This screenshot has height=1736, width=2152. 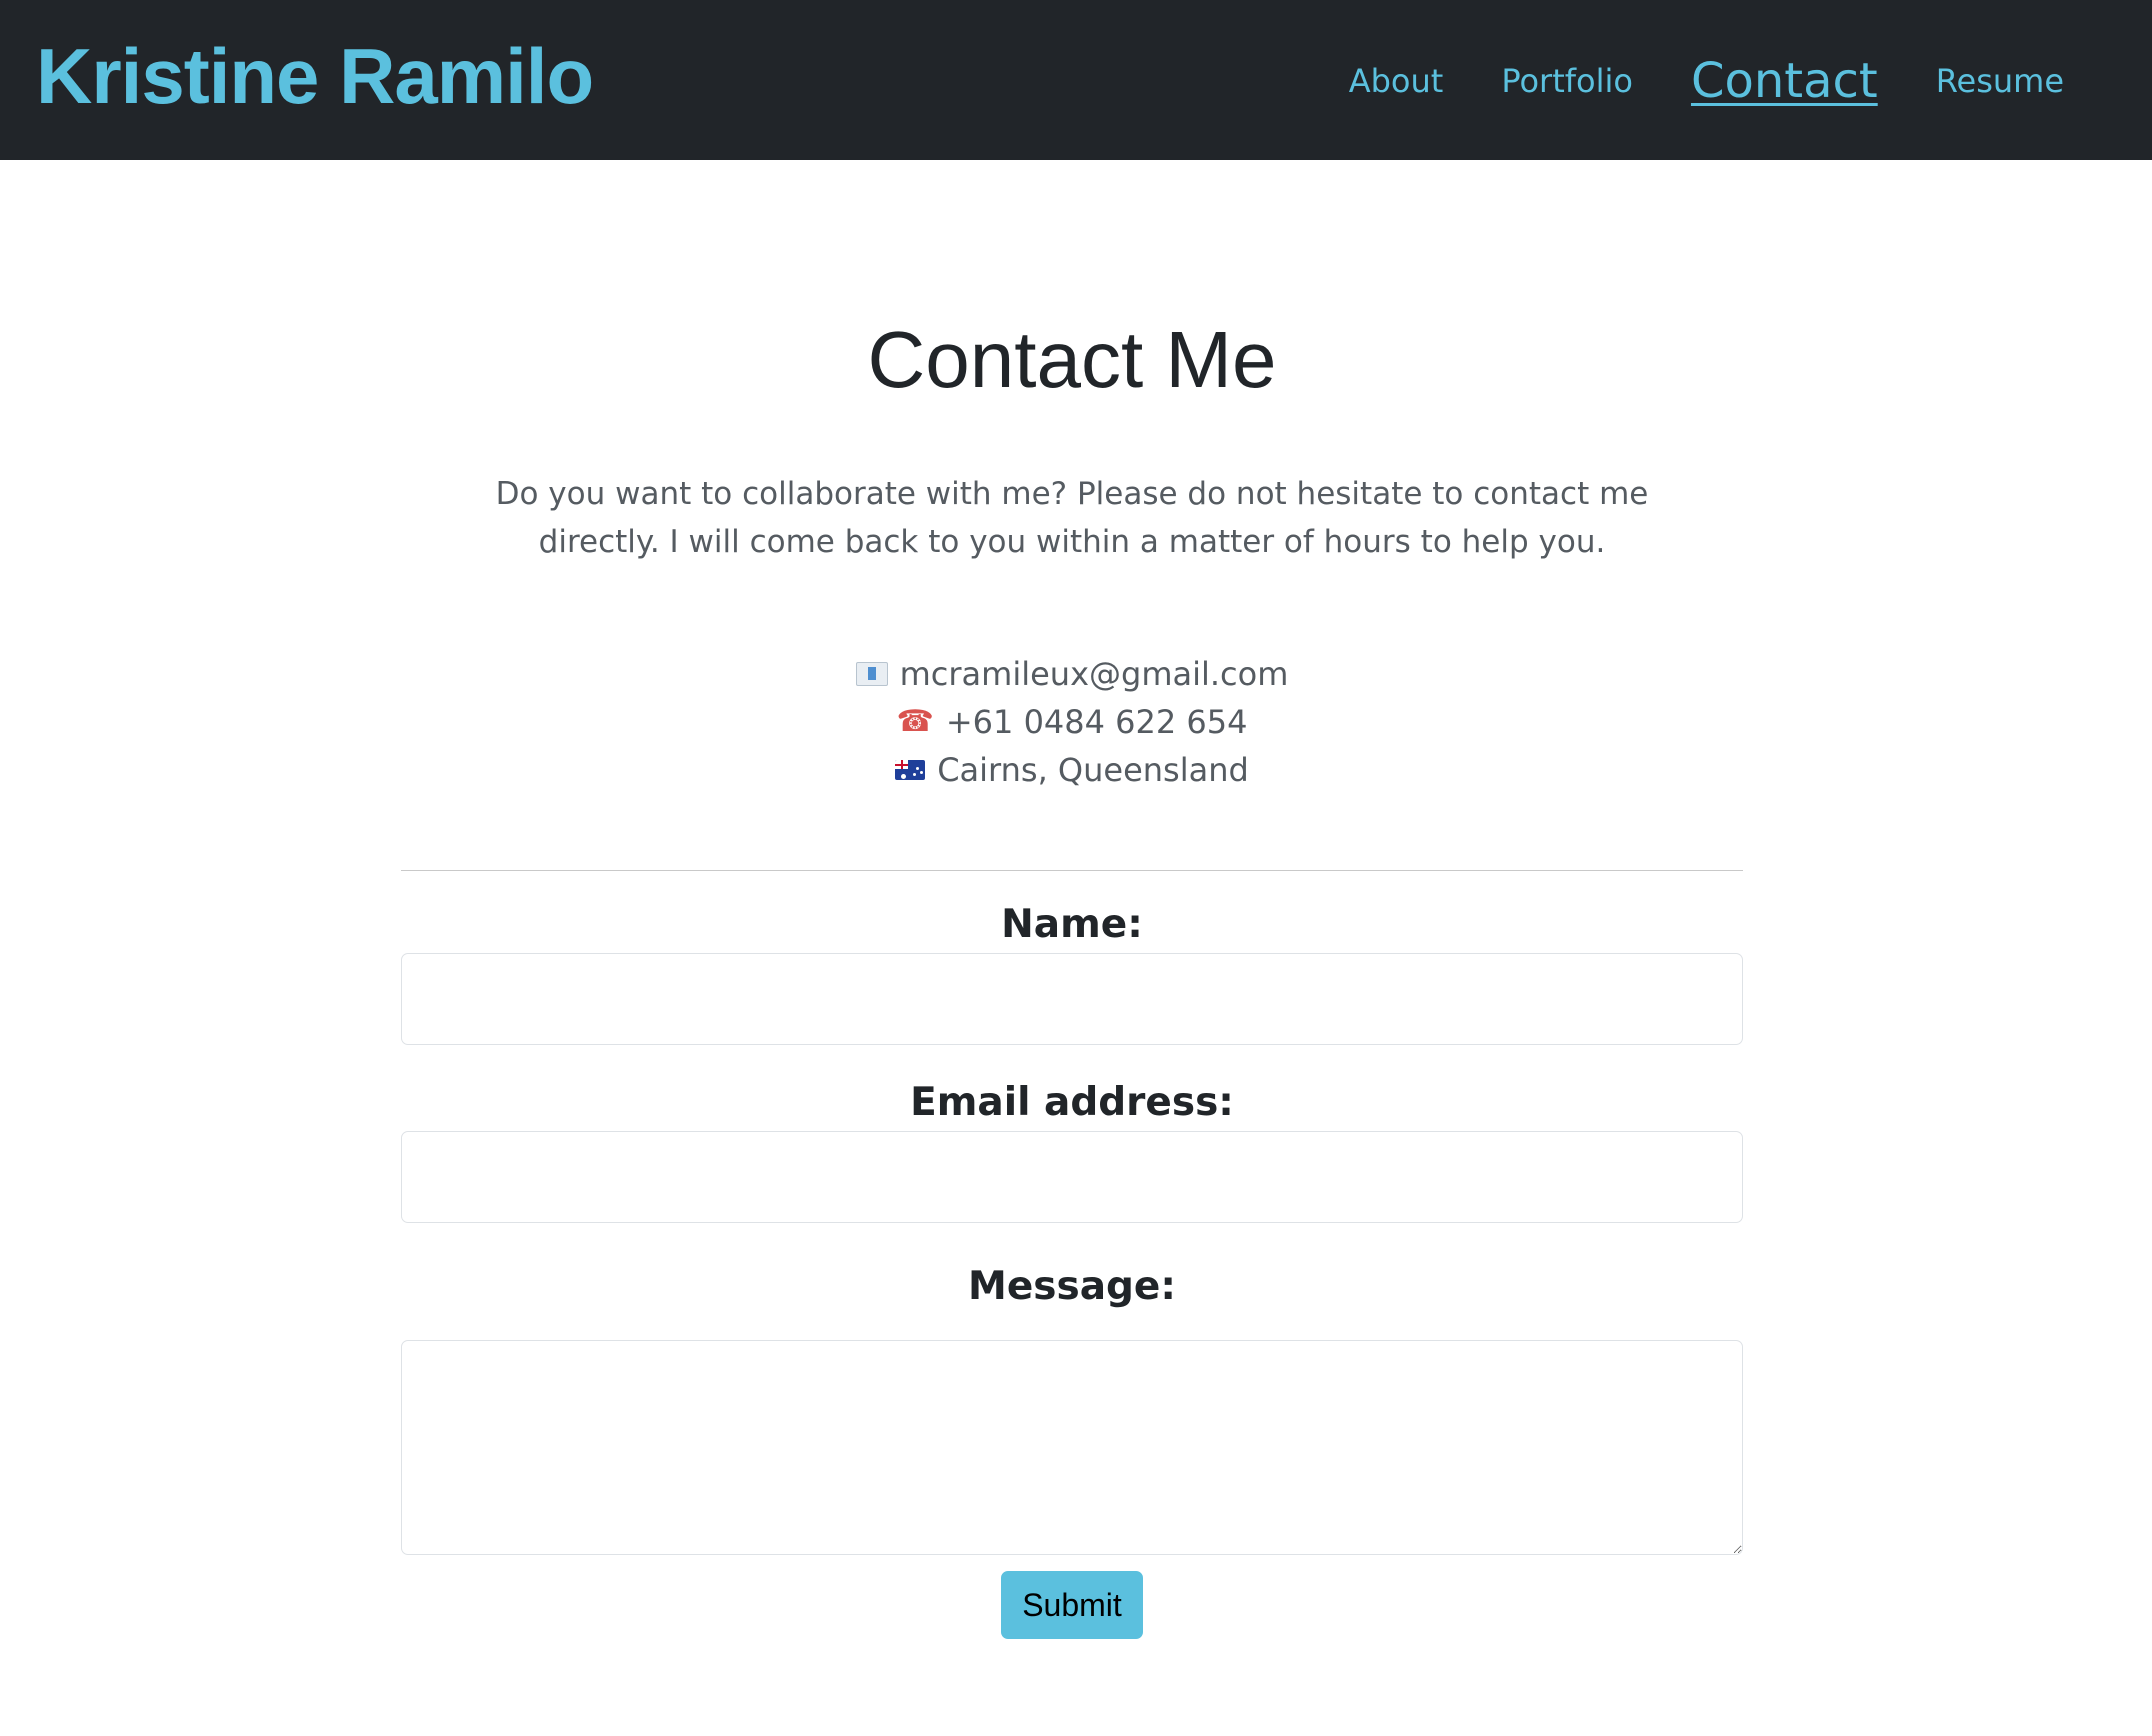 I want to click on telephone-icon: ☎, so click(x=915, y=721).